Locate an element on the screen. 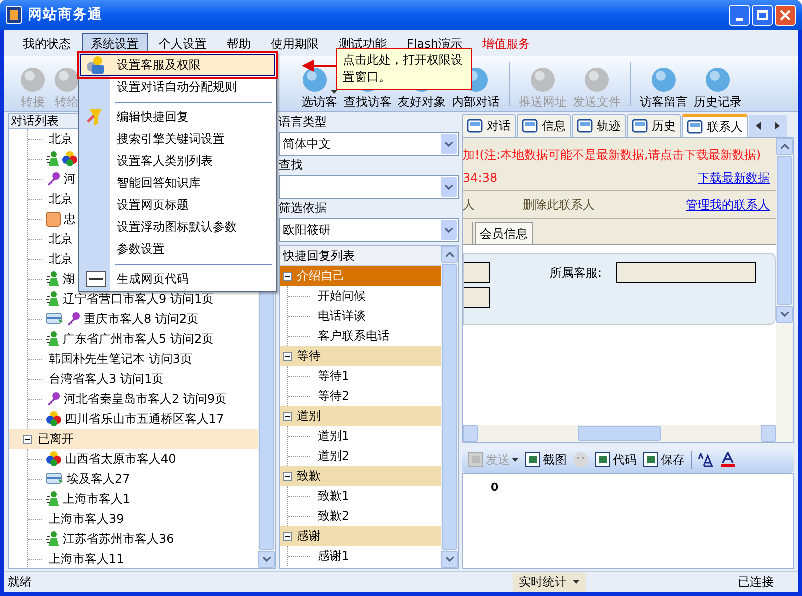 This screenshot has height=596, width=802. reply-item: 等待2 is located at coordinates (334, 396).